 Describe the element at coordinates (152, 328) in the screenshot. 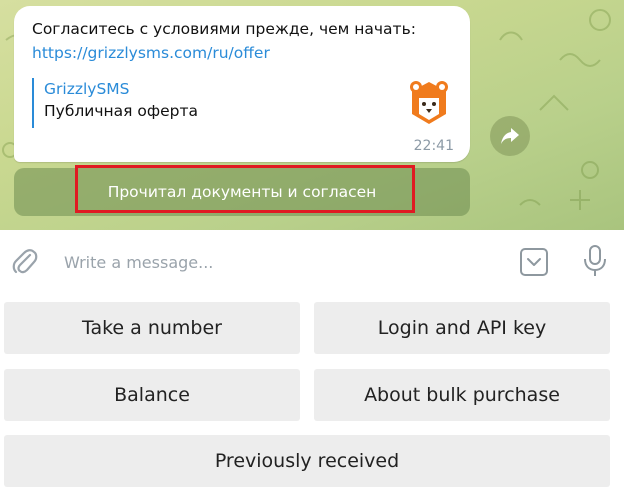

I see `take-number-button: Take a number` at that location.